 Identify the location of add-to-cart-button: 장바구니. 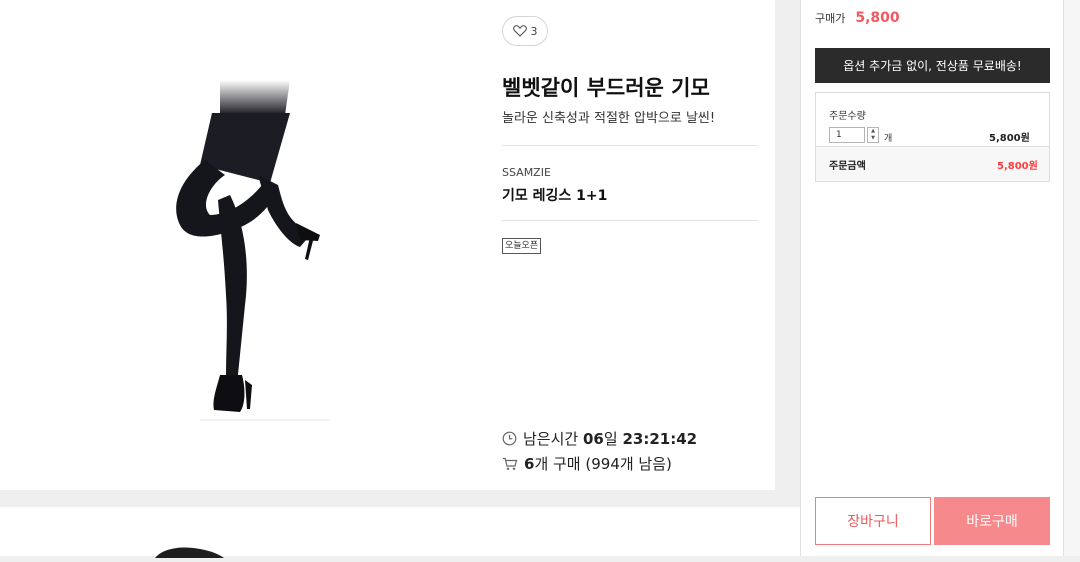
(873, 521).